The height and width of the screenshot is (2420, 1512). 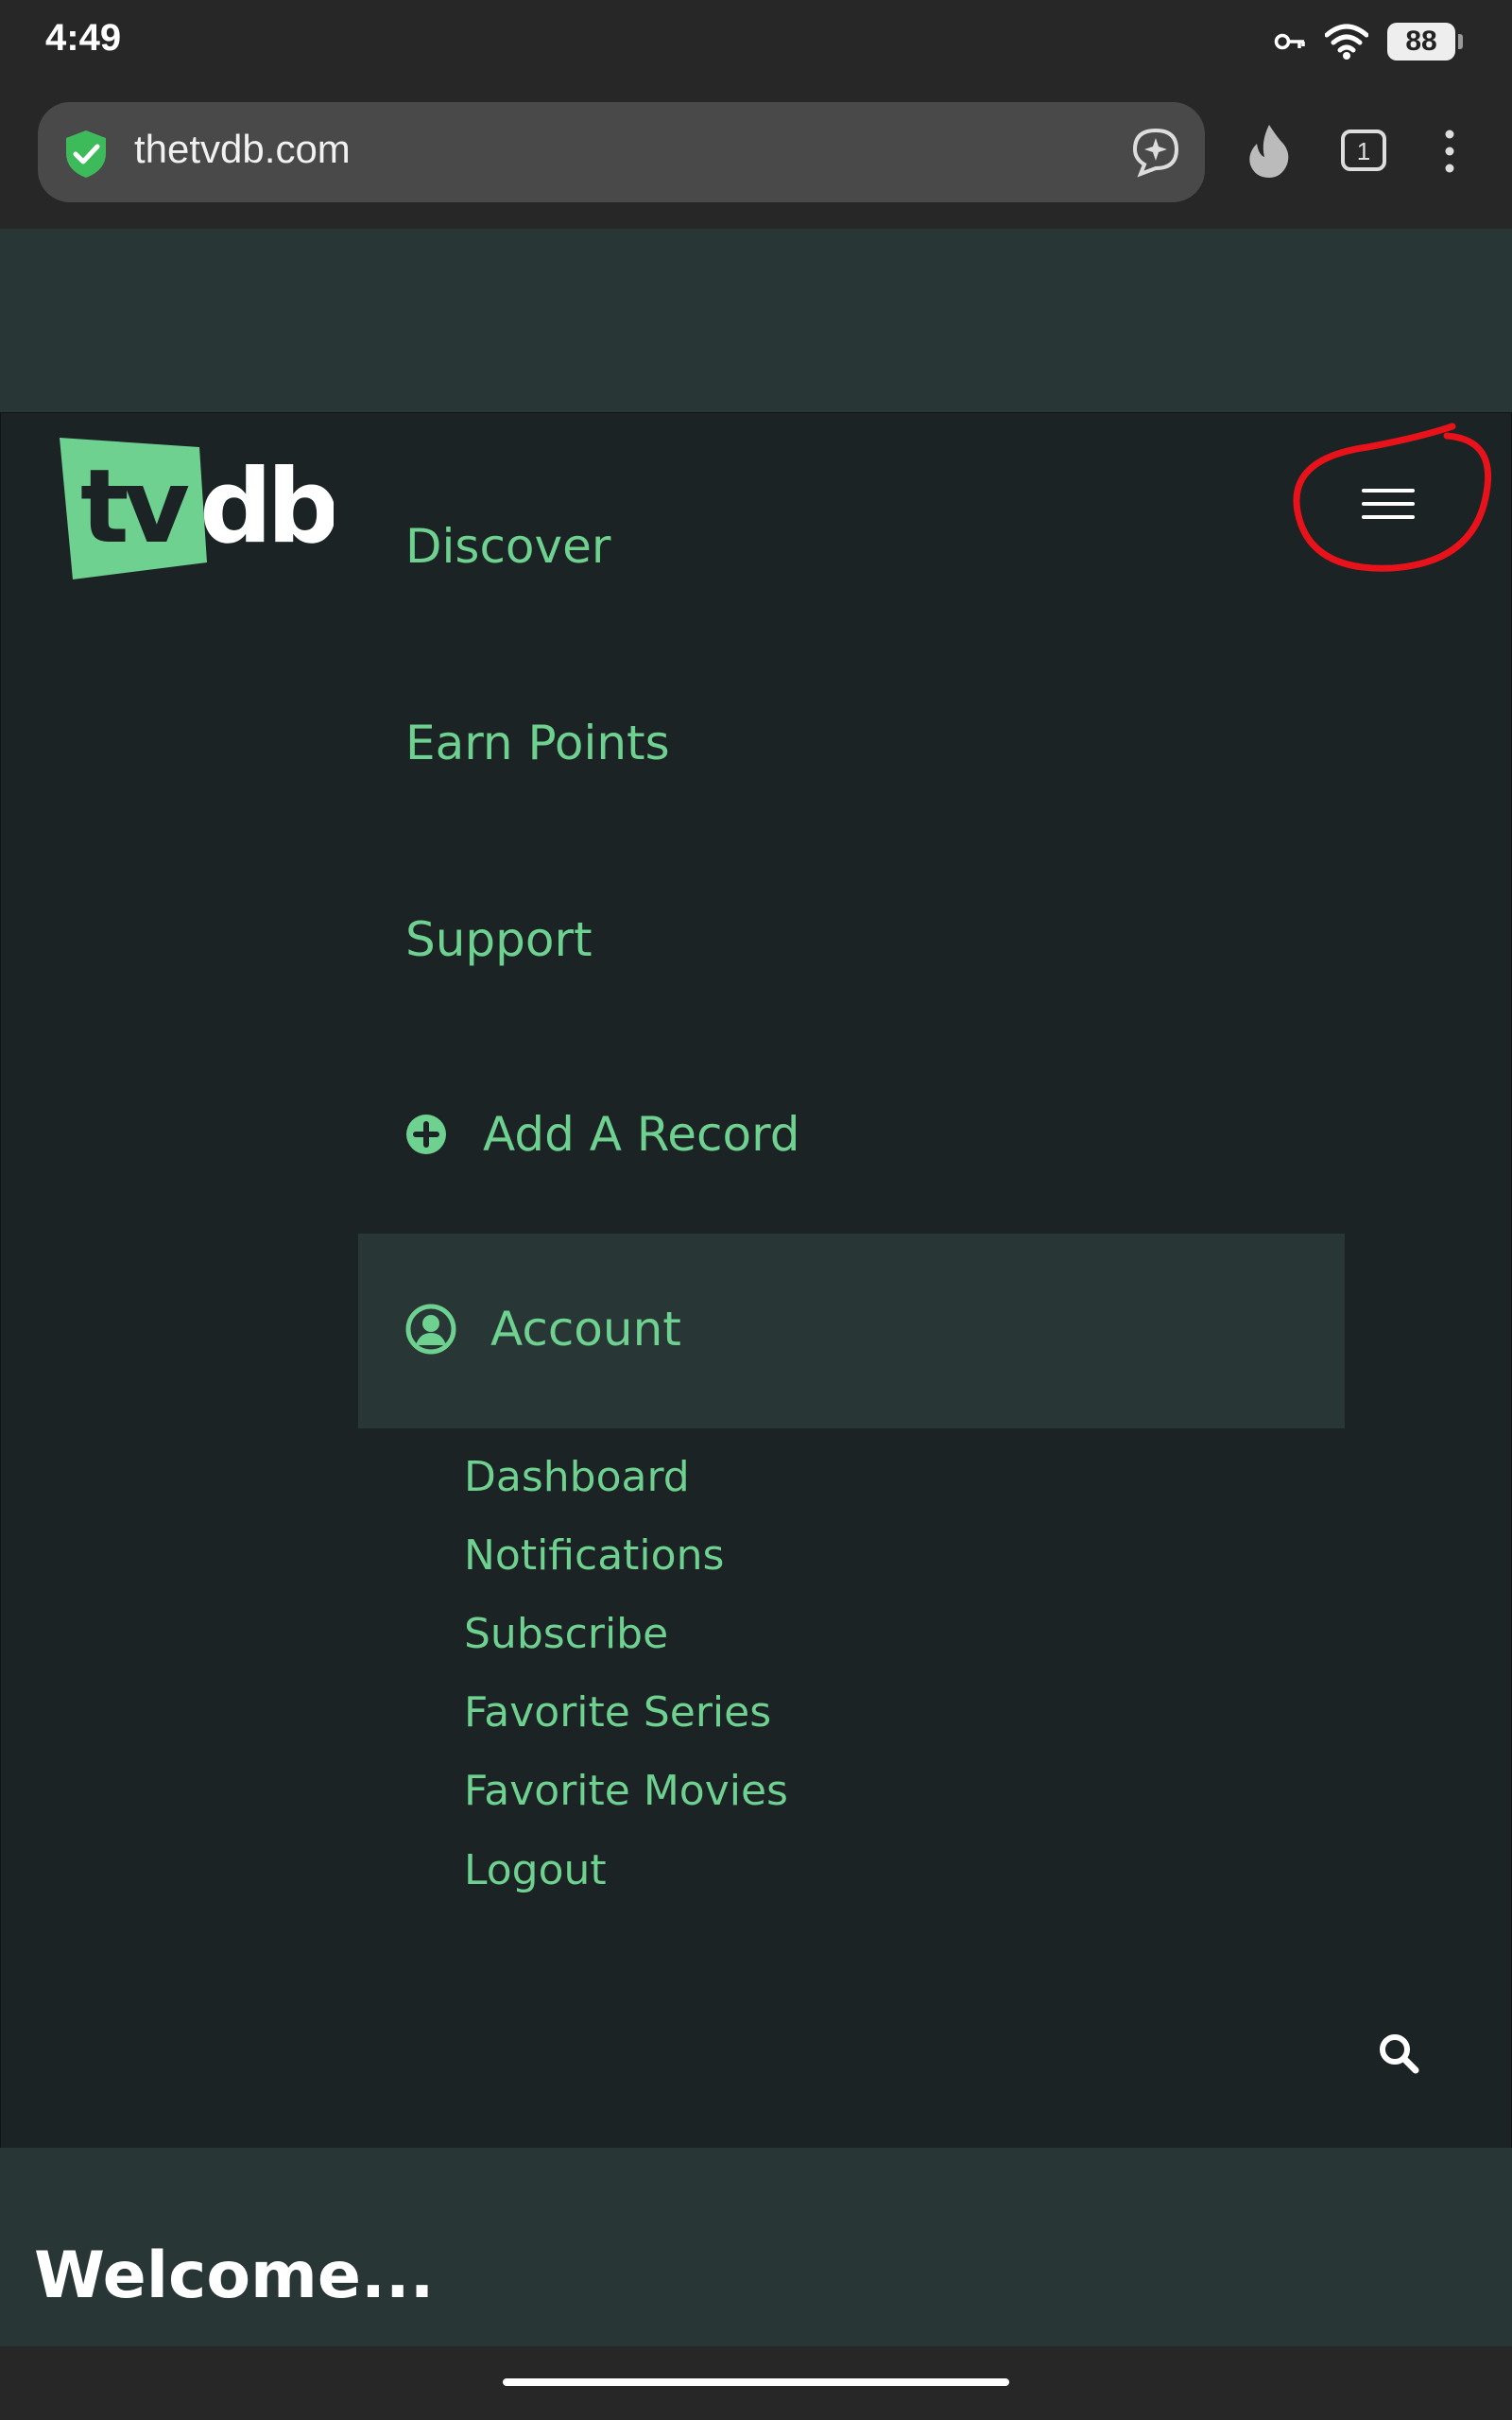 I want to click on status-time: 4:49, so click(x=83, y=38).